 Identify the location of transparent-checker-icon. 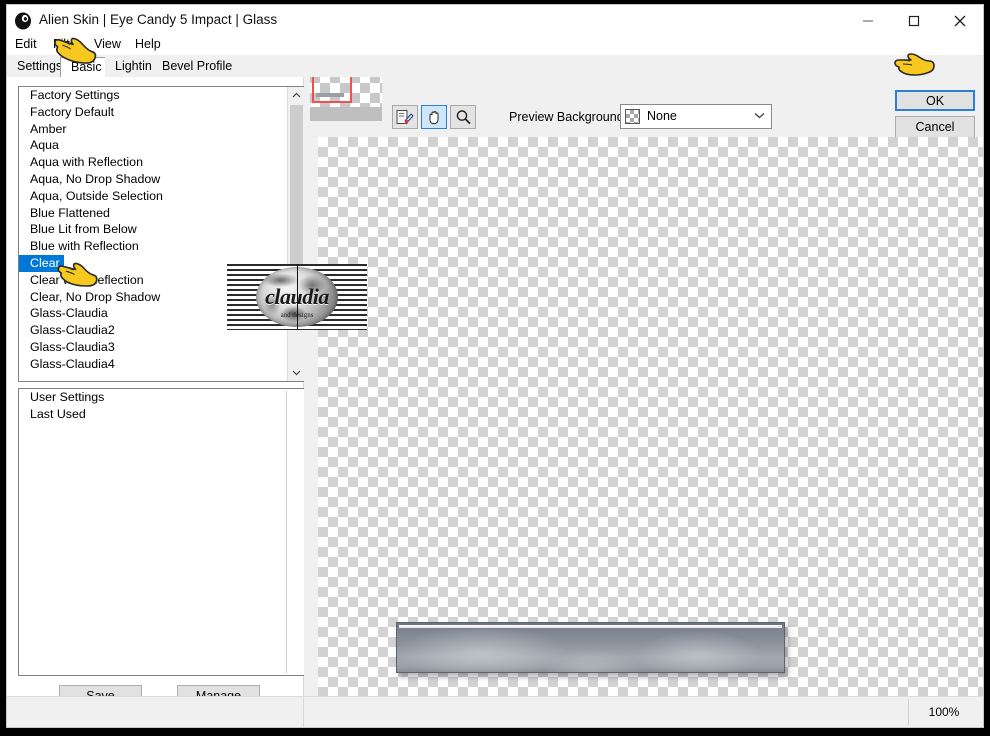
(632, 116).